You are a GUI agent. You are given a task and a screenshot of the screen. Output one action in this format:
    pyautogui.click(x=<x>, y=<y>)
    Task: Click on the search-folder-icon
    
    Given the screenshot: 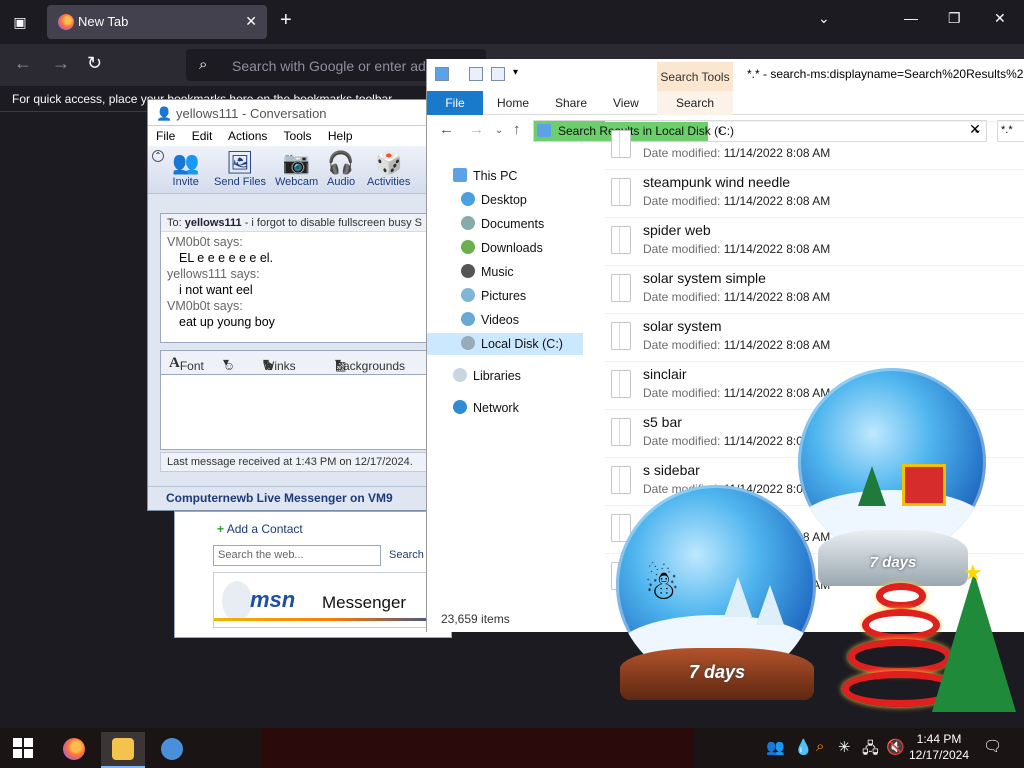 What is the action you would take?
    pyautogui.click(x=544, y=130)
    